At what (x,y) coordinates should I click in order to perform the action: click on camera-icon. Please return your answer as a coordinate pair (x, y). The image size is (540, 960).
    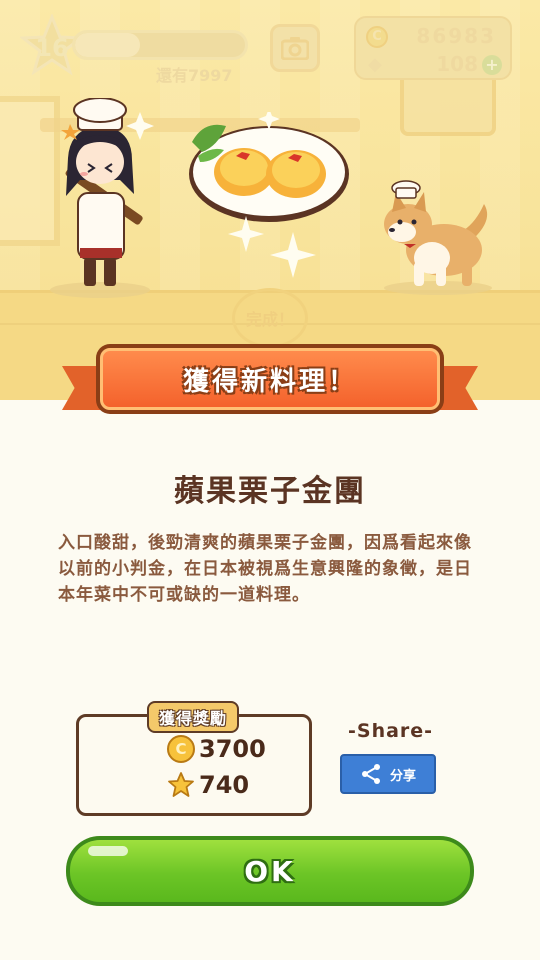
    Looking at the image, I should click on (295, 48).